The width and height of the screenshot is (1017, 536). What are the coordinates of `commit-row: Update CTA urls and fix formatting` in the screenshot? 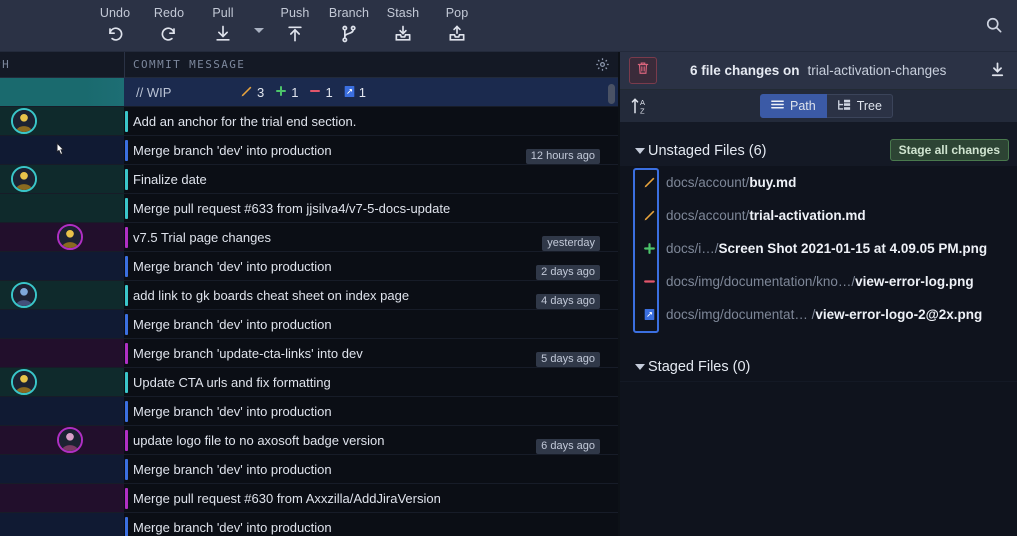 It's located at (309, 382).